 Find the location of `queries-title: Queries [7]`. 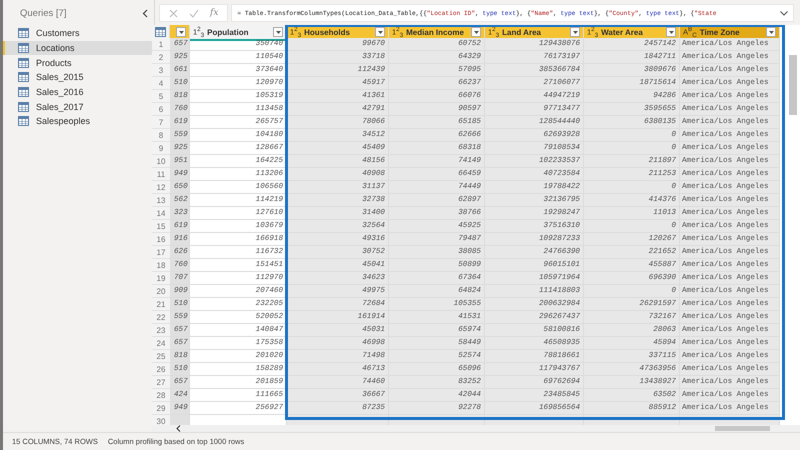

queries-title: Queries [7] is located at coordinates (43, 13).